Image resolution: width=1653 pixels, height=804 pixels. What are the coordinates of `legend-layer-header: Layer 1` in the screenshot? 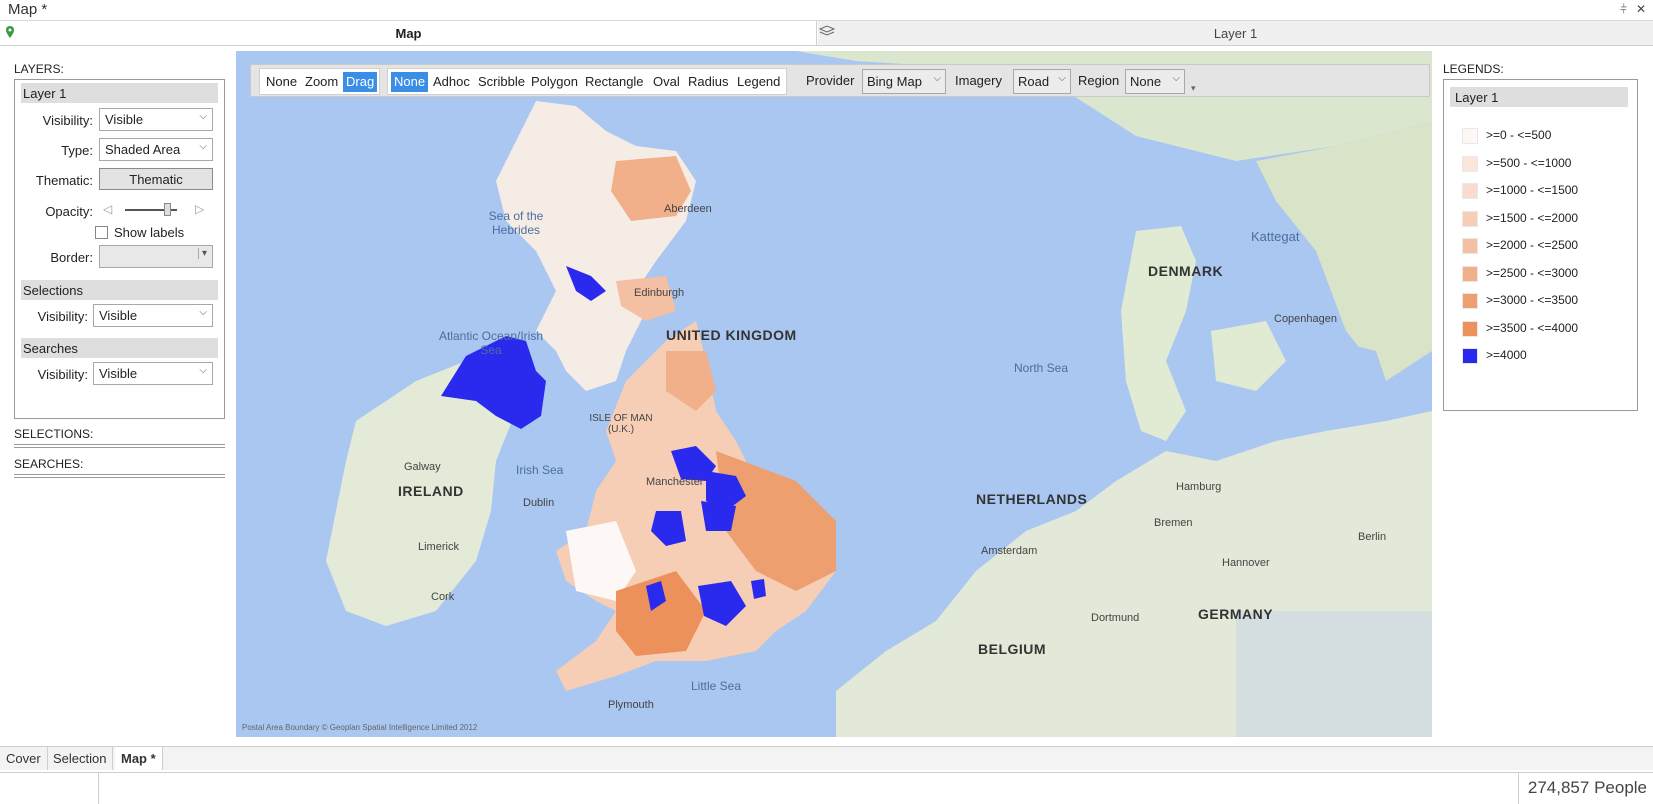 It's located at (1539, 97).